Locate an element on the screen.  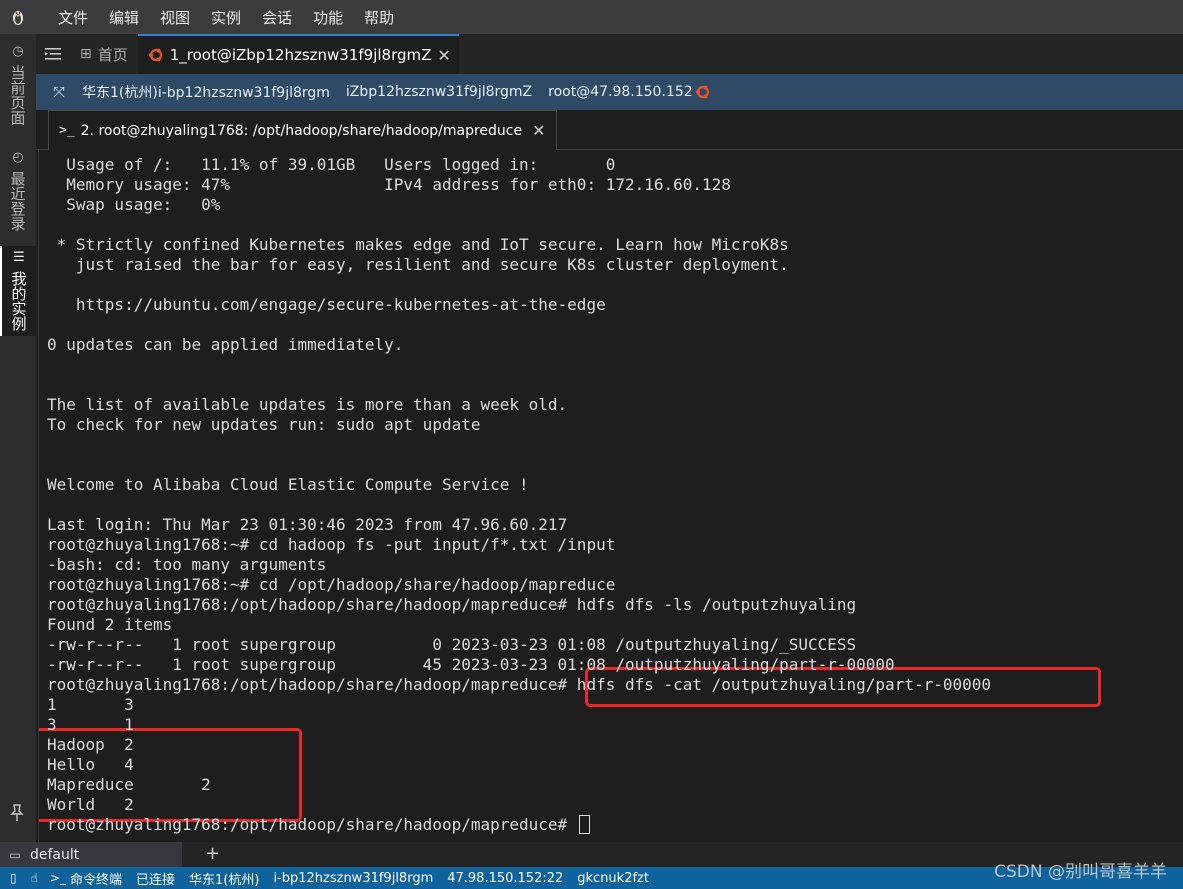
menu-item: 编辑 is located at coordinates (124, 17).